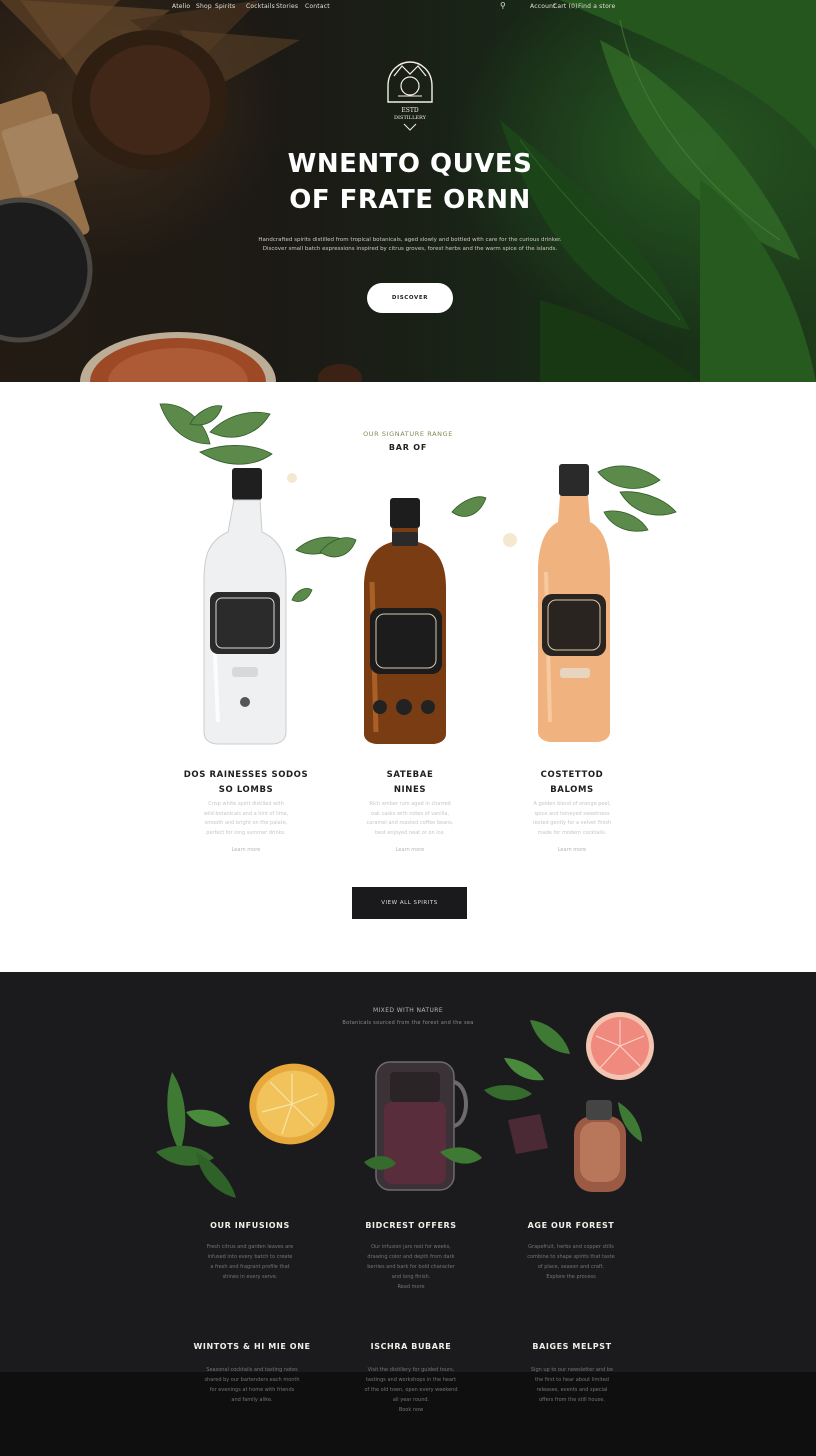 The width and height of the screenshot is (816, 1456). Describe the element at coordinates (410, 95) in the screenshot. I see `brand-crest-logo: ESTD DISTILLERY` at that location.